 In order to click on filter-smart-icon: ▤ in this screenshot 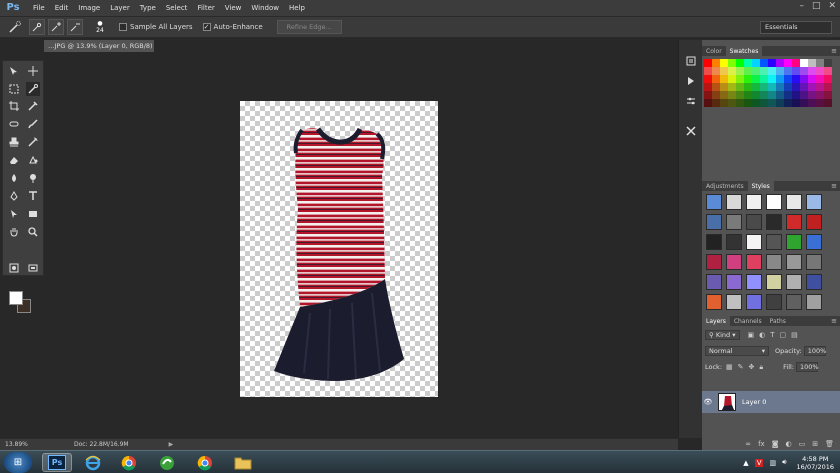, I will do `click(794, 335)`.